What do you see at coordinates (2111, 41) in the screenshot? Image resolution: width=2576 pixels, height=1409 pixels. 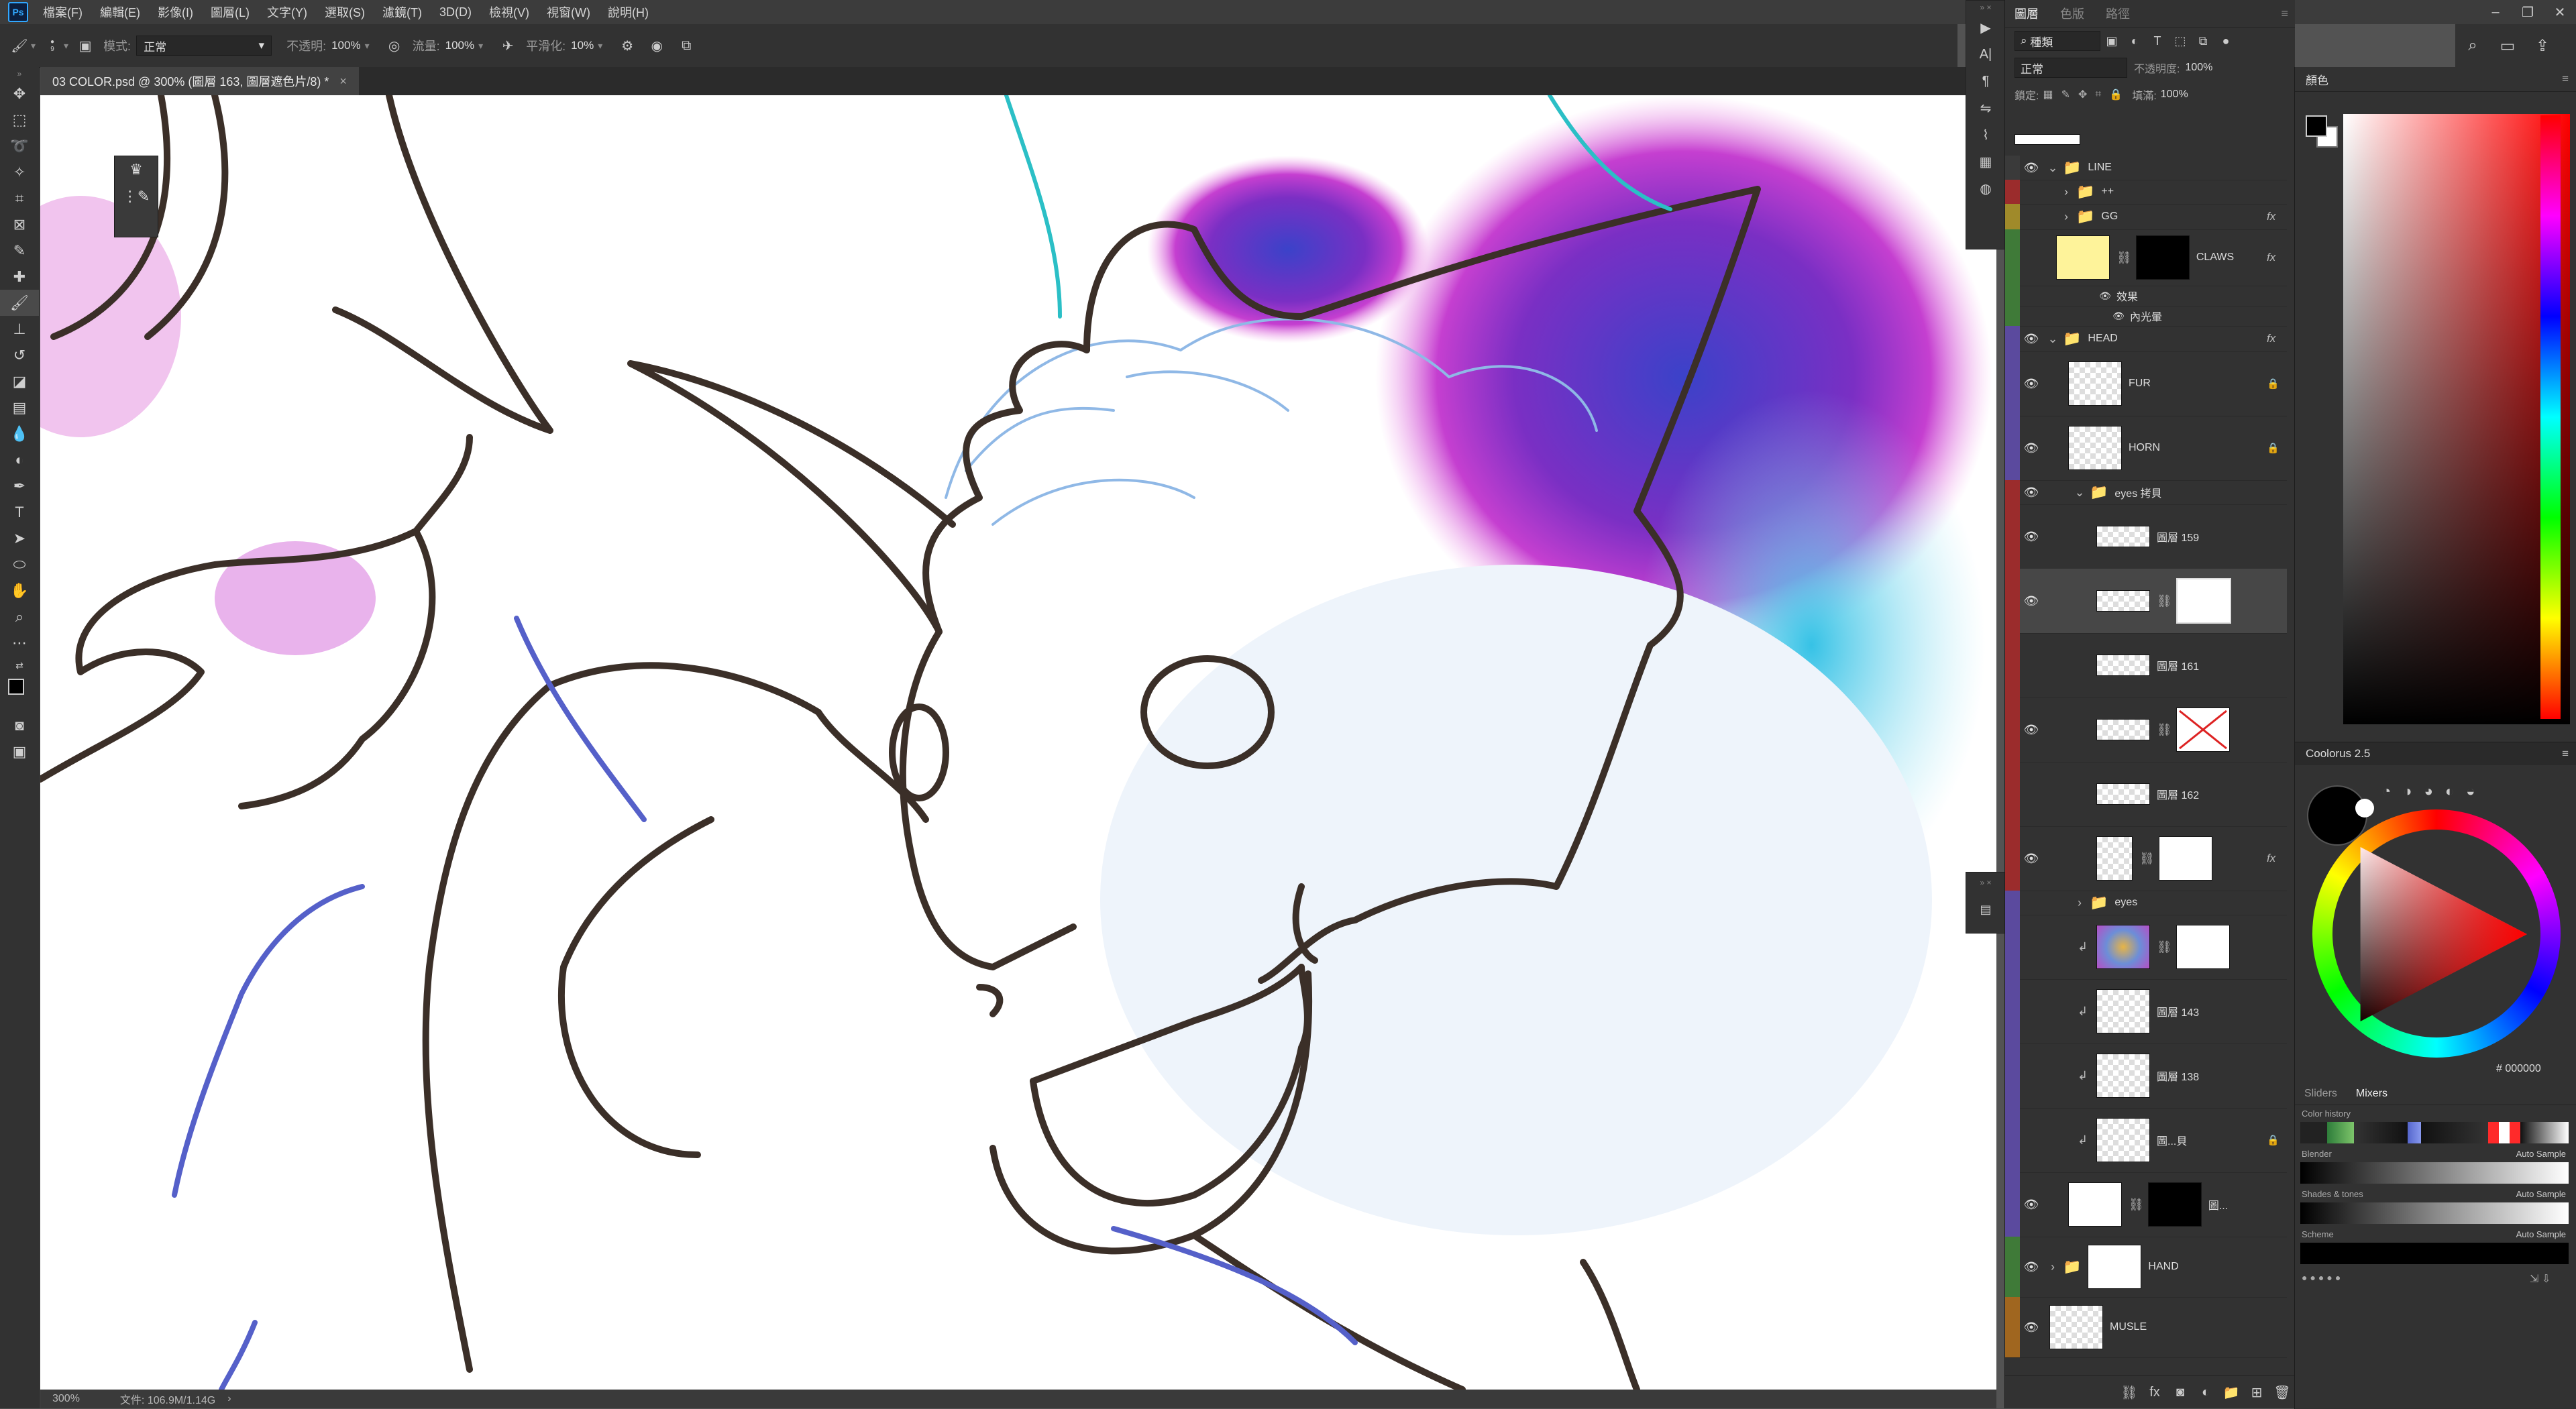 I see `pixel-filter-icon: ▣` at bounding box center [2111, 41].